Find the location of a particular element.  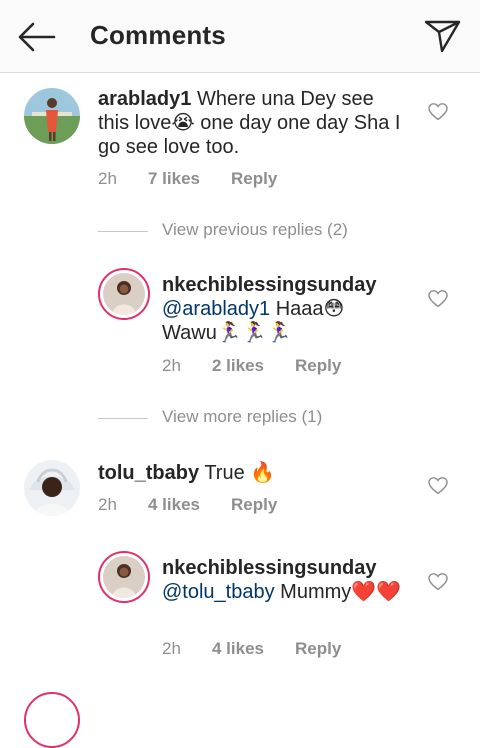

comment-meta: 2h 7 likes Reply is located at coordinates (248, 179).